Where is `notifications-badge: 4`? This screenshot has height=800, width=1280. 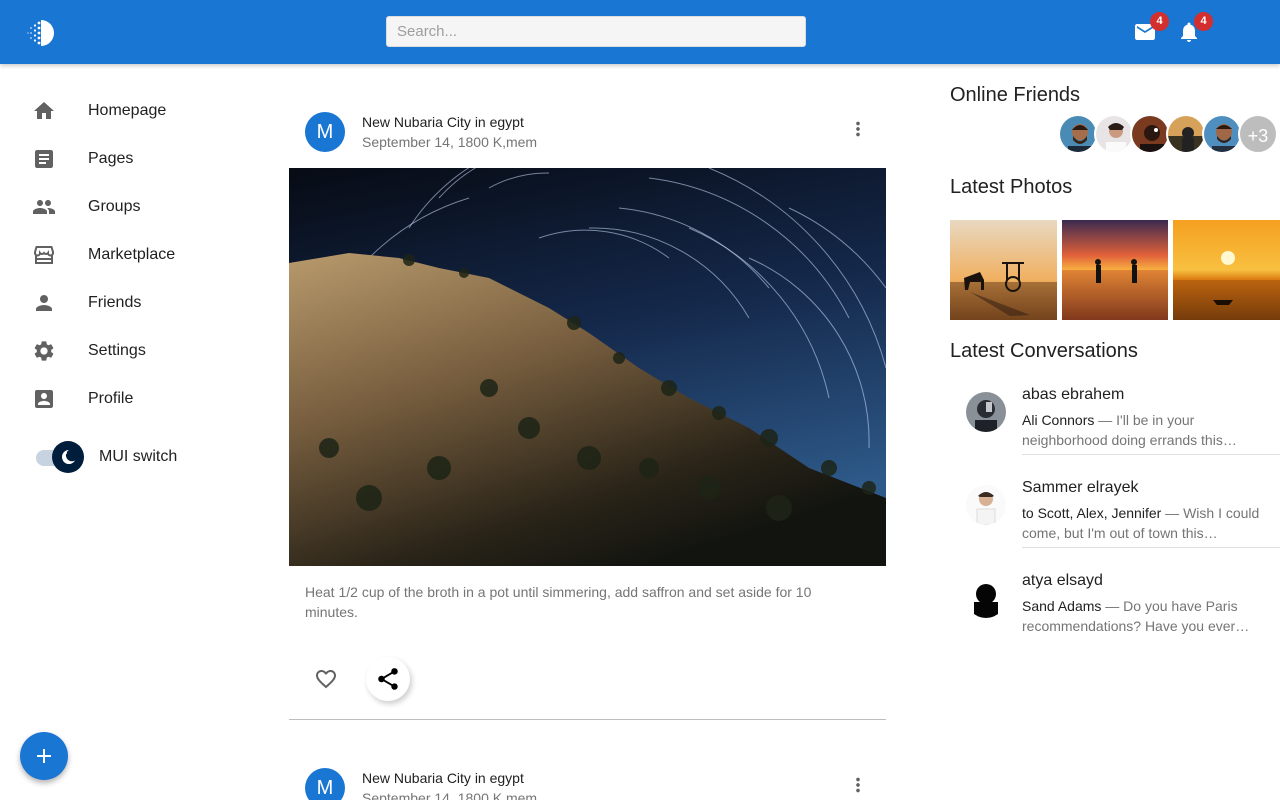 notifications-badge: 4 is located at coordinates (1203, 21).